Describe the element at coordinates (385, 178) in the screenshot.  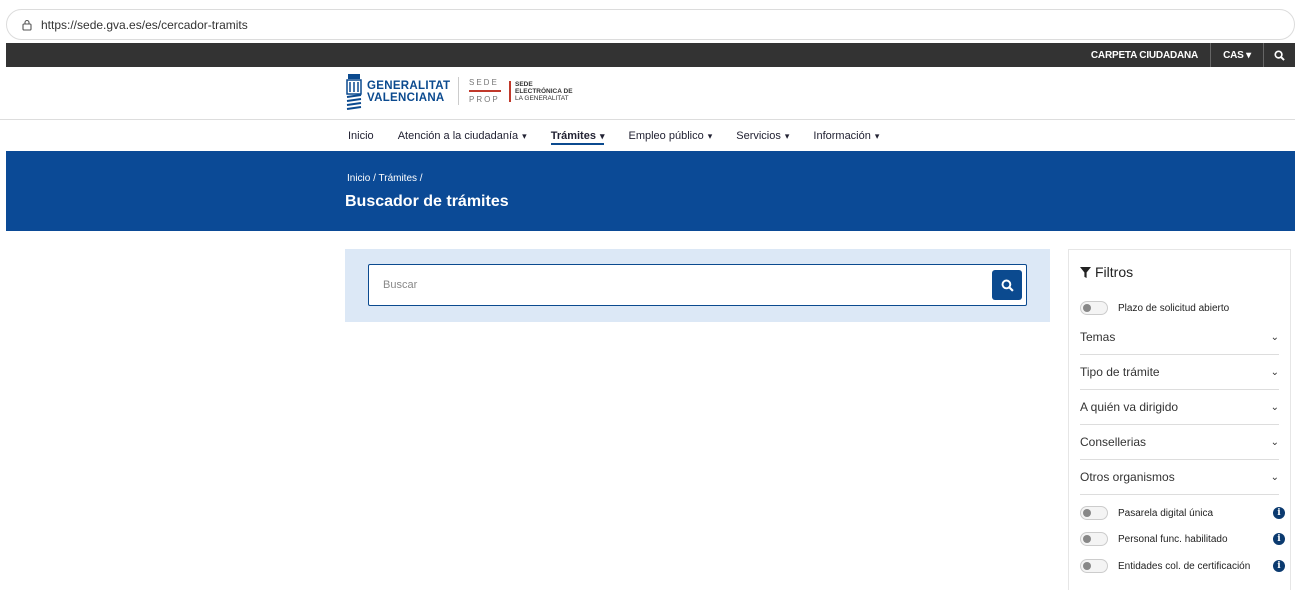
I see `breadcrumb: Inicio / Trámites /` at that location.